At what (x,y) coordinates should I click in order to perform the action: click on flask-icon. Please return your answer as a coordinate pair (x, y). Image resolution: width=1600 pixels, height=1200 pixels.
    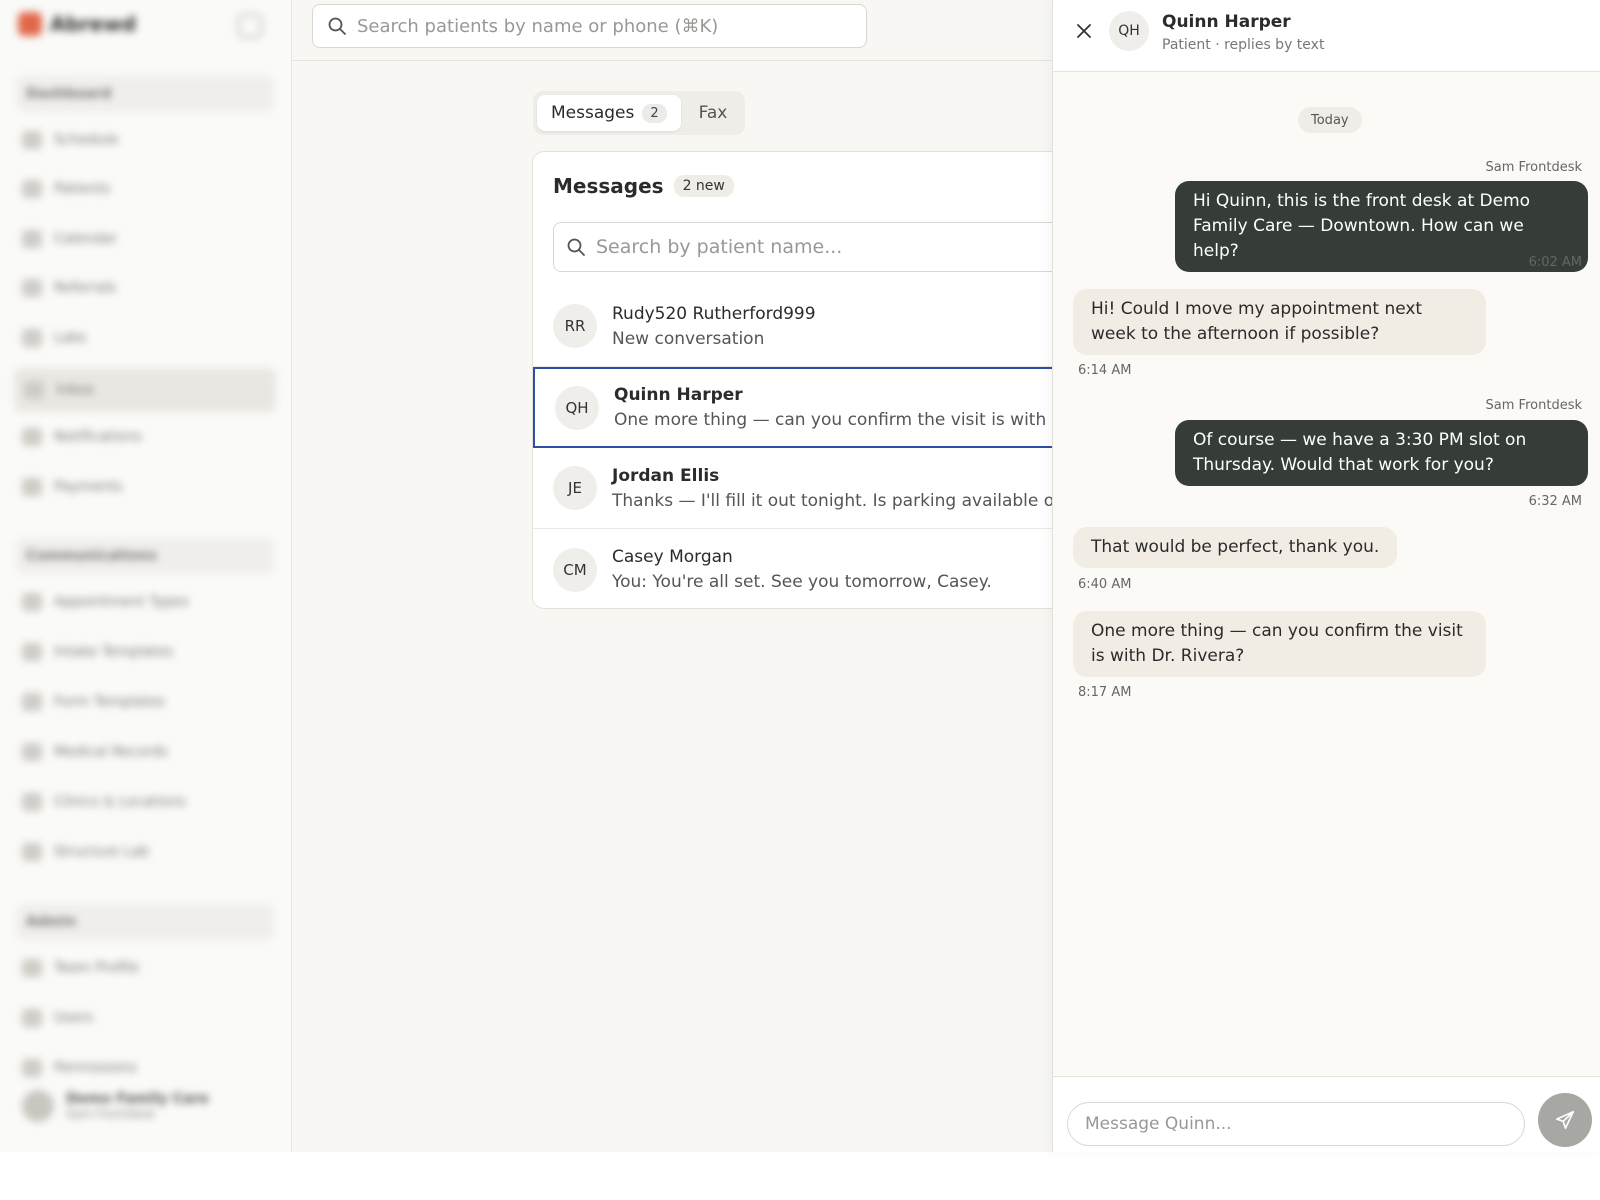
    Looking at the image, I should click on (32, 338).